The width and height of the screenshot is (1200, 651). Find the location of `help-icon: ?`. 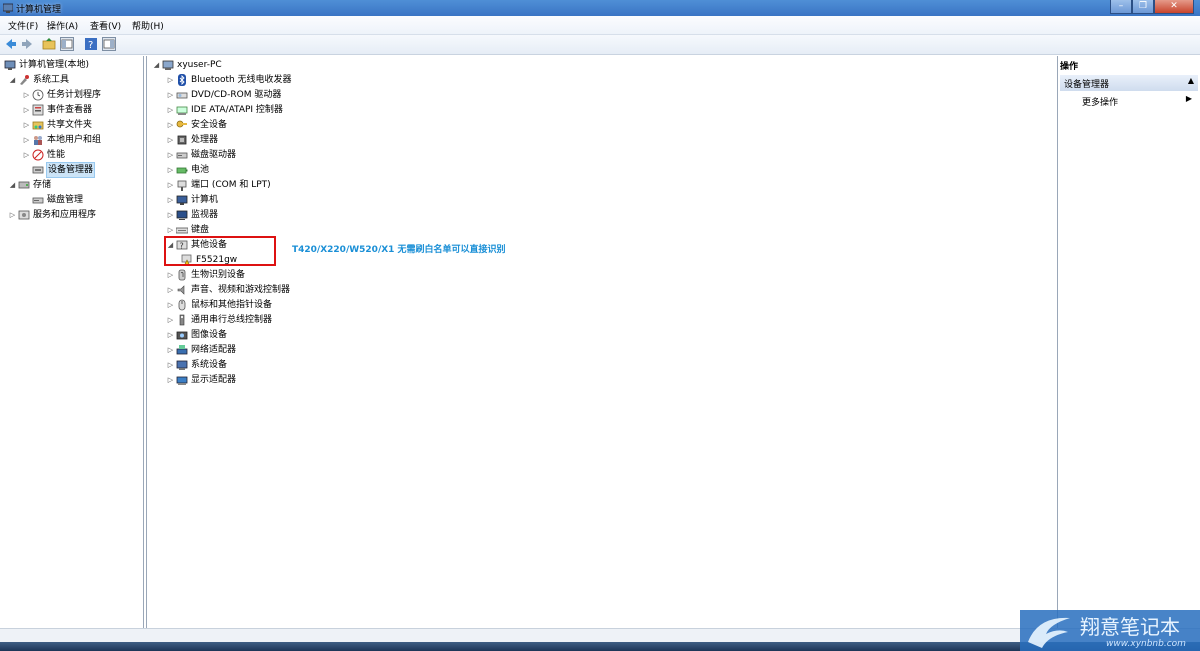

help-icon: ? is located at coordinates (91, 44).